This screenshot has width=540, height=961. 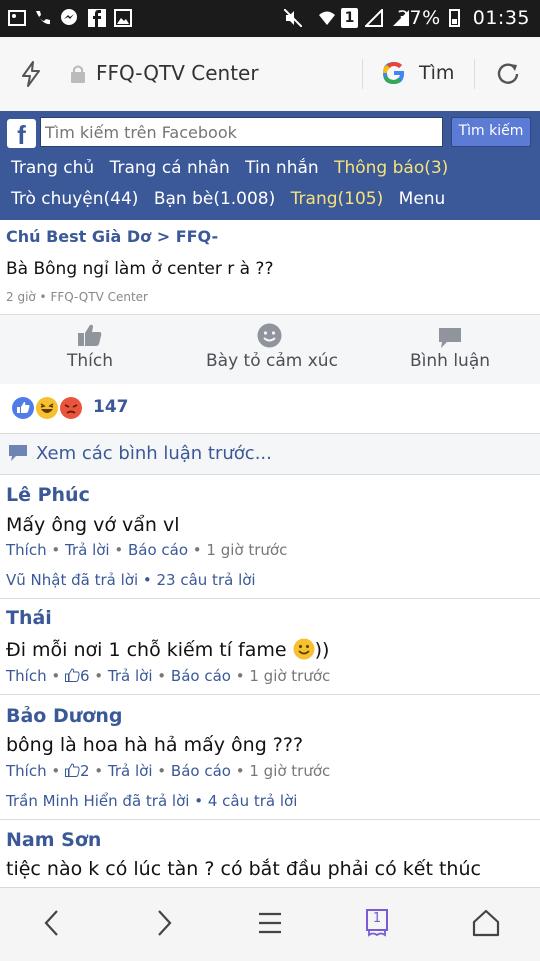 What do you see at coordinates (270, 18) in the screenshot?
I see `status-bar: 1 37% 01:35` at bounding box center [270, 18].